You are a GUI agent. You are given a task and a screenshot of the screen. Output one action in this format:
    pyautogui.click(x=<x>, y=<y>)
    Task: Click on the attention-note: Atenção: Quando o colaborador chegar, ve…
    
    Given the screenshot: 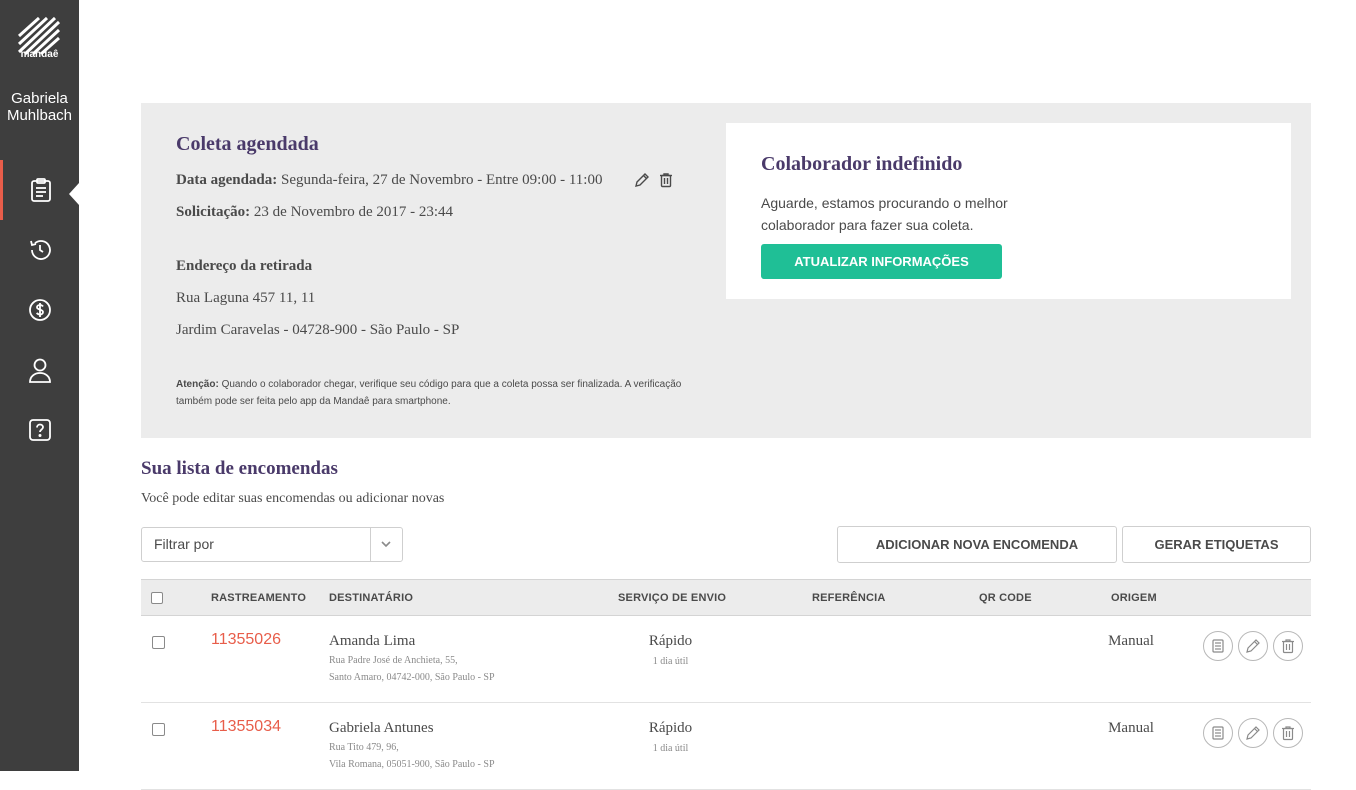 What is the action you would take?
    pyautogui.click(x=446, y=393)
    